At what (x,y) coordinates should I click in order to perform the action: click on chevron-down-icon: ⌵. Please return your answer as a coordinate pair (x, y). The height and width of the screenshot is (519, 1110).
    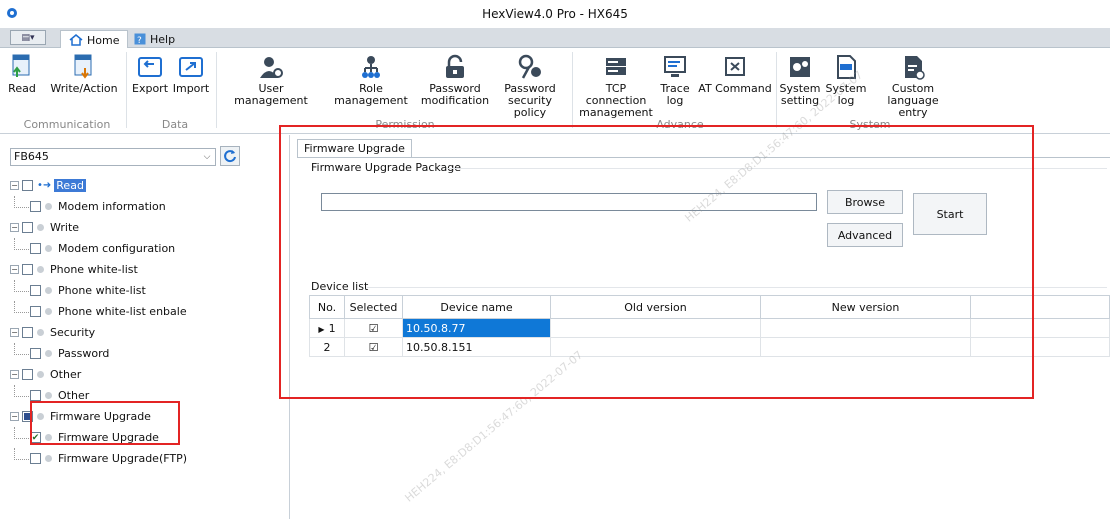
    Looking at the image, I should click on (207, 157).